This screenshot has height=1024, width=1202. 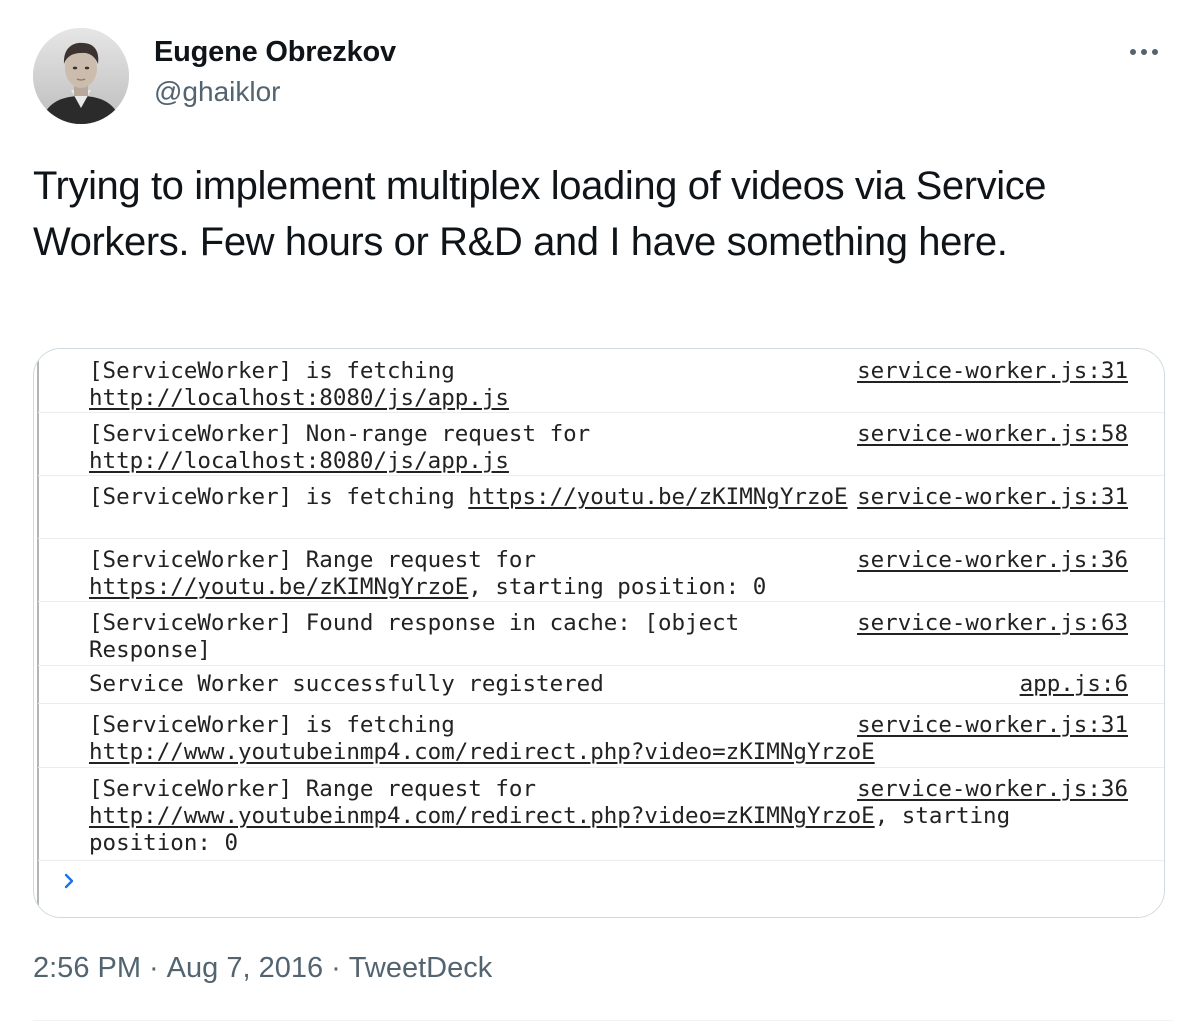 What do you see at coordinates (420, 968) in the screenshot?
I see `tweet-source-app: TweetDeck` at bounding box center [420, 968].